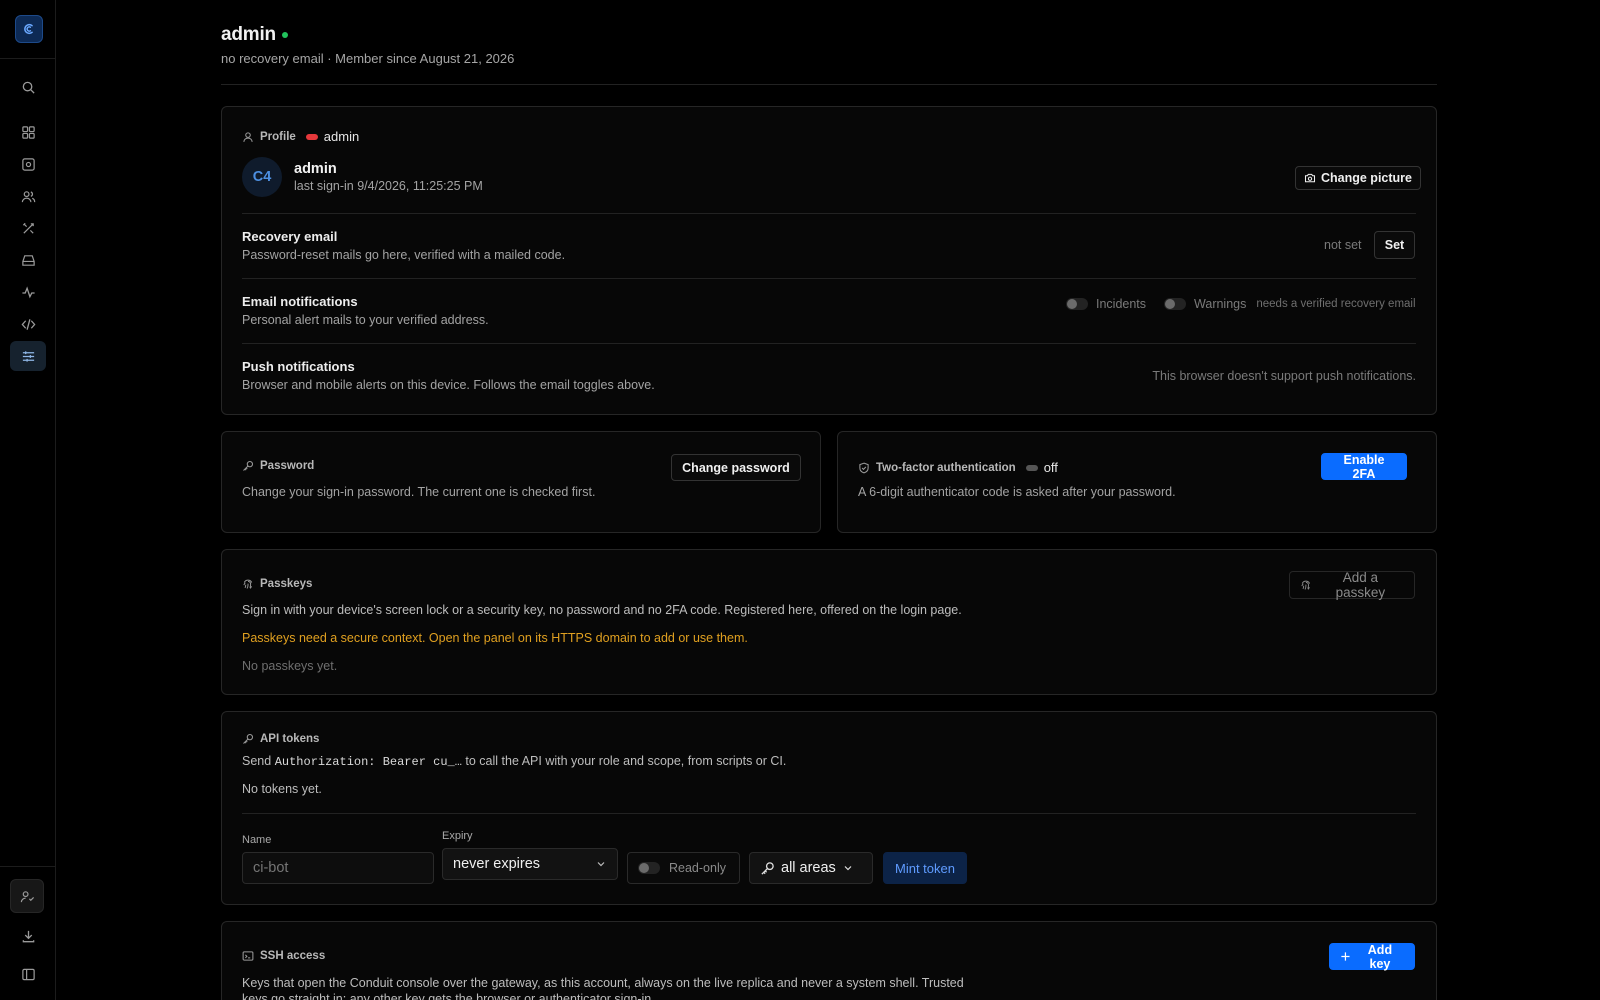 The image size is (1600, 1000). What do you see at coordinates (28, 87) in the screenshot?
I see `search-icon` at bounding box center [28, 87].